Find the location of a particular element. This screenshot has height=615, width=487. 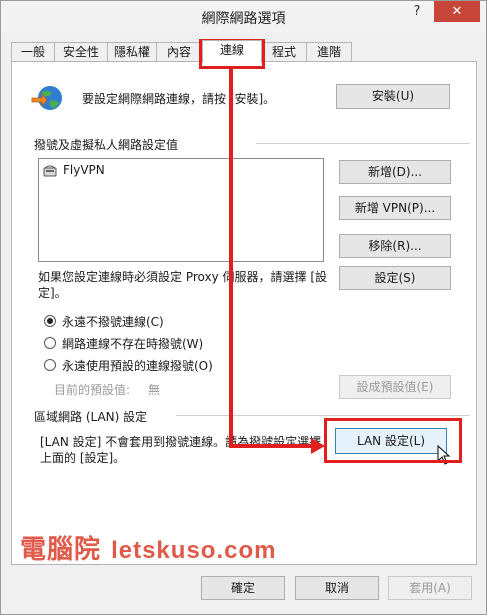

cancel-button: 取消 is located at coordinates (337, 588).